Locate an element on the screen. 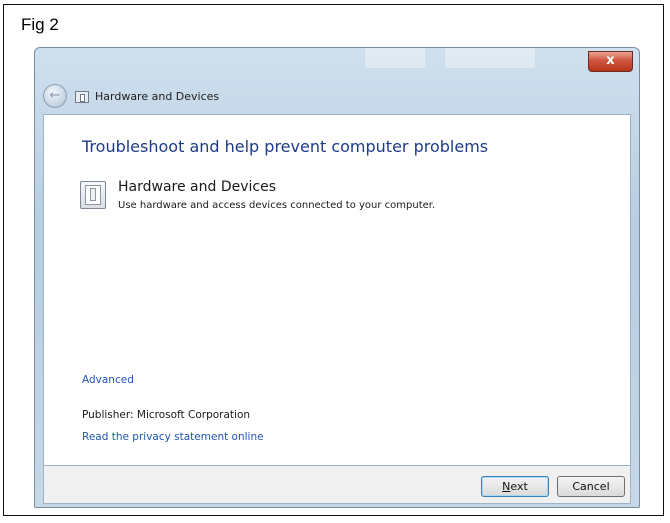  figure-label: Fig 2 is located at coordinates (40, 24).